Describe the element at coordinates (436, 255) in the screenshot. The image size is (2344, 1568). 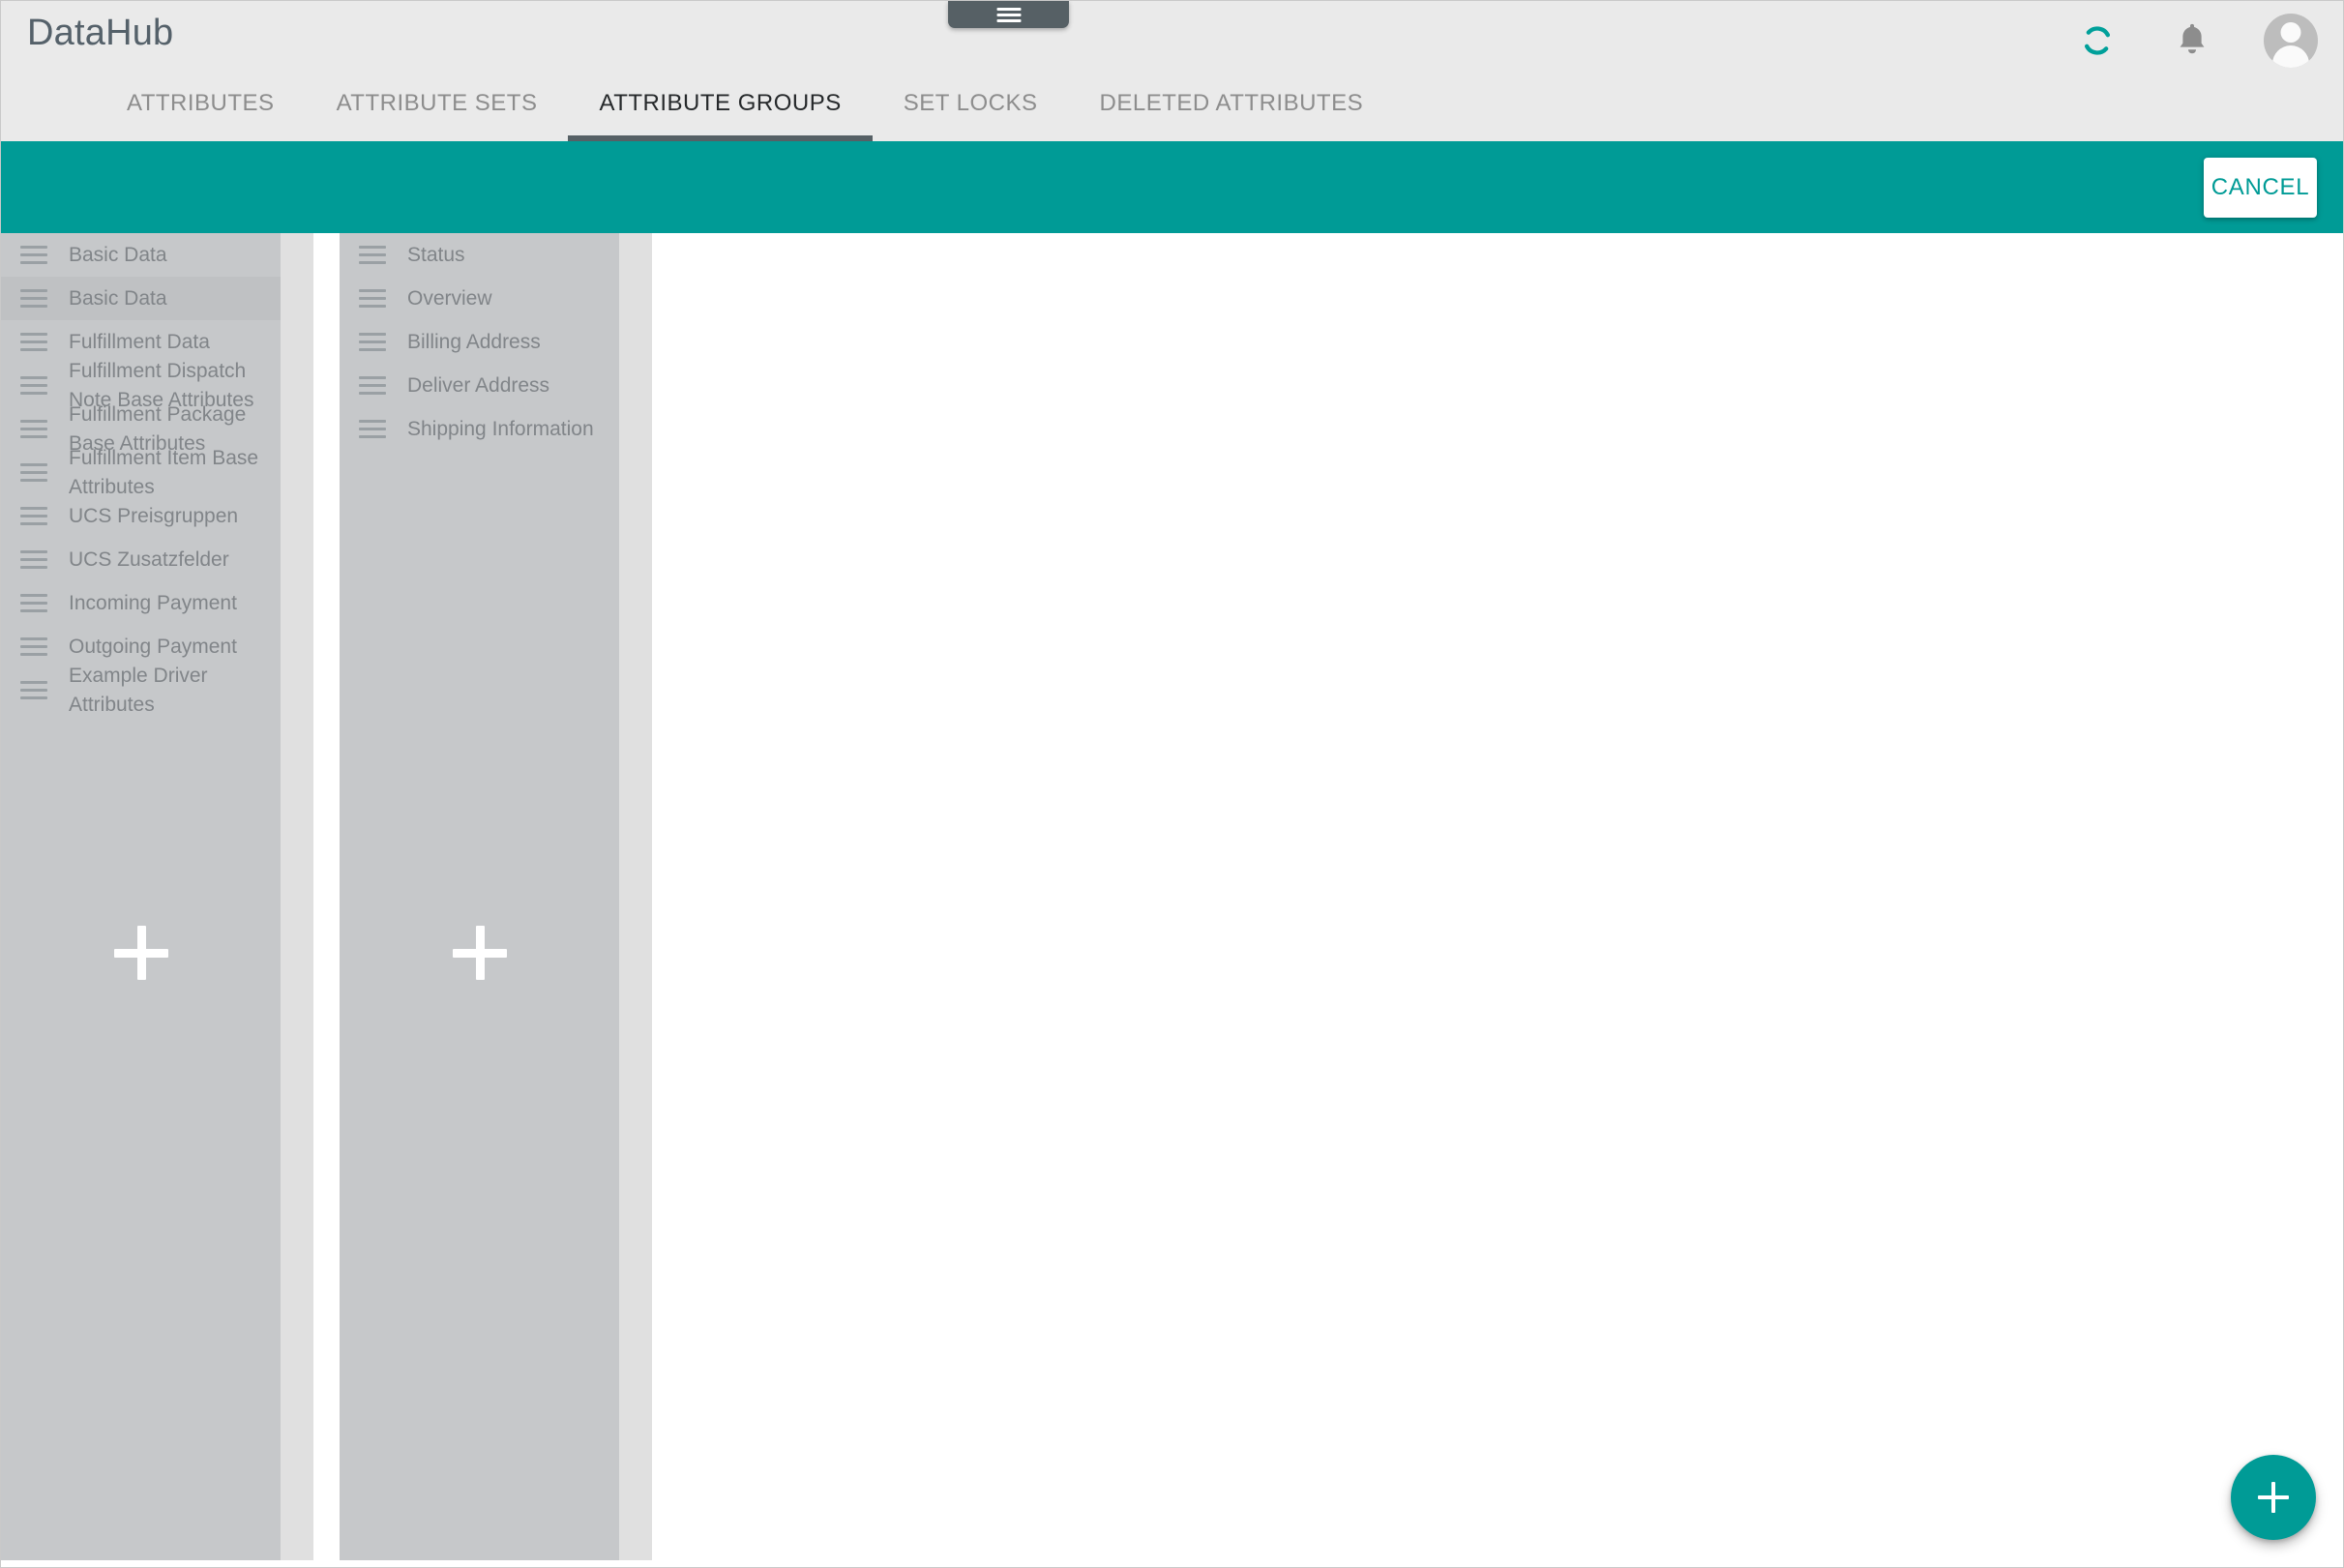
I see `list-item-label: Status` at that location.